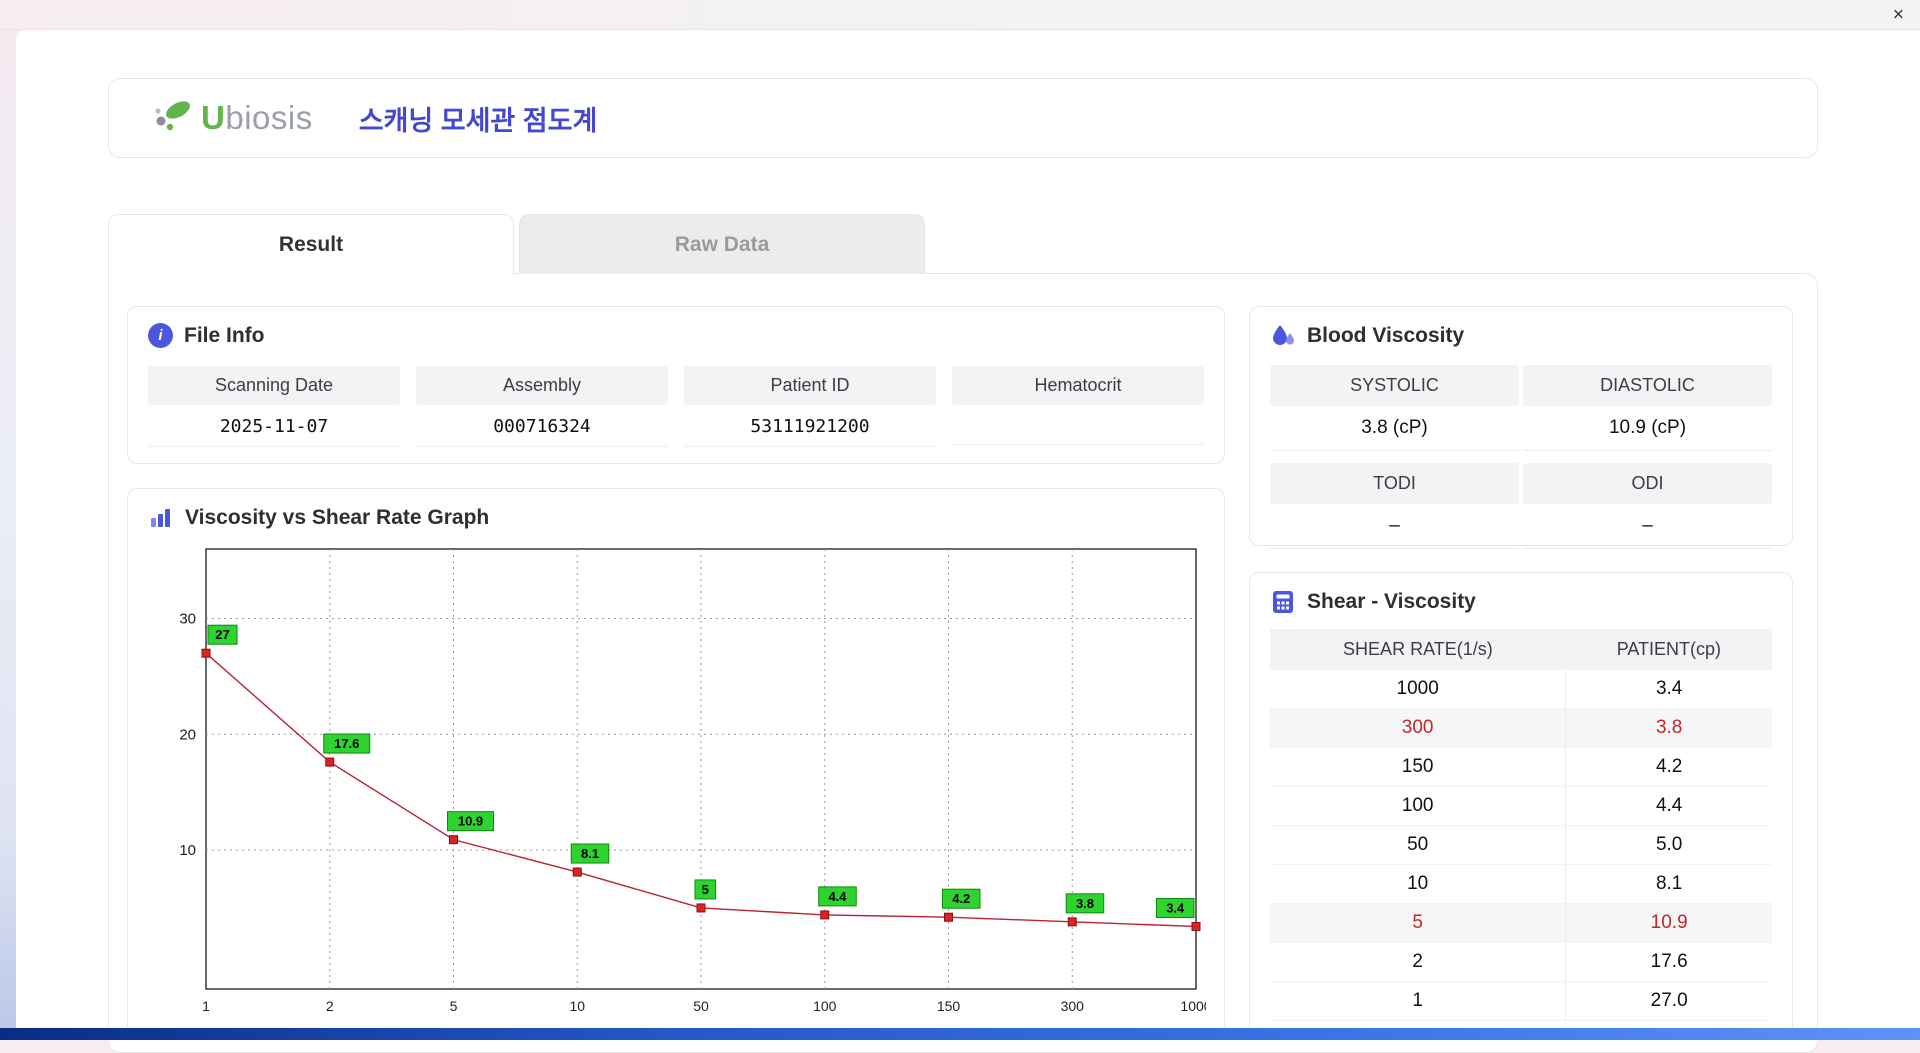 The image size is (1920, 1053). What do you see at coordinates (1418, 806) in the screenshot?
I see `shear-rate-cell: 100` at bounding box center [1418, 806].